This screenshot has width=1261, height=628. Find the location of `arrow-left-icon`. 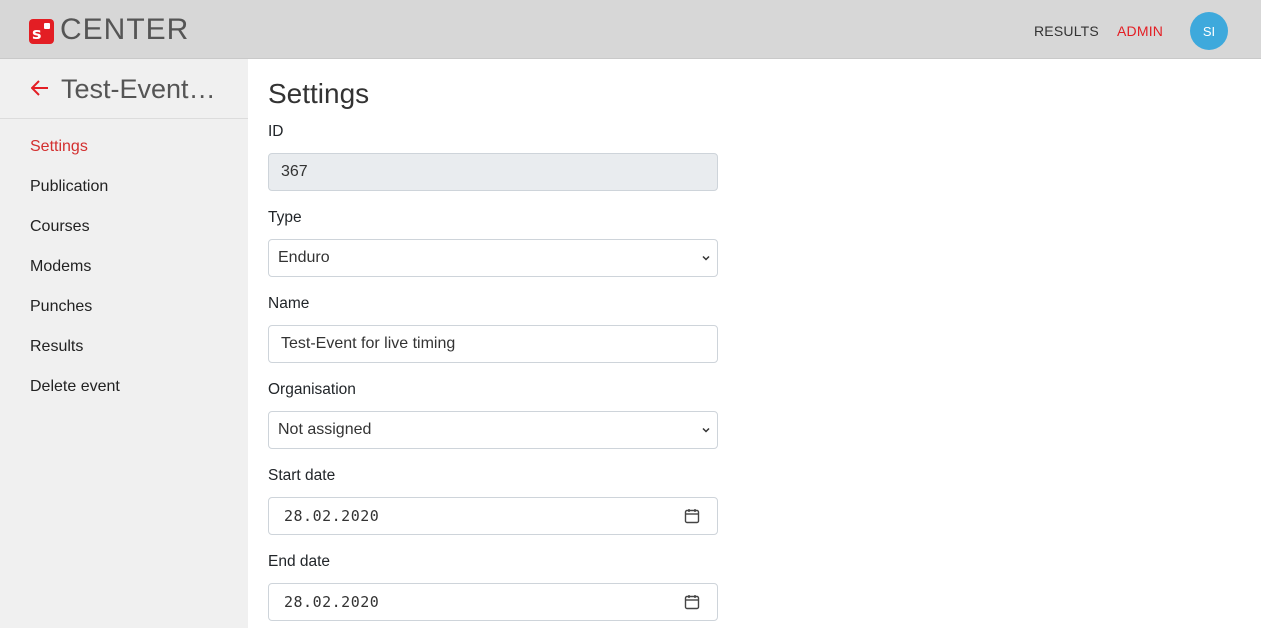

arrow-left-icon is located at coordinates (39, 89).